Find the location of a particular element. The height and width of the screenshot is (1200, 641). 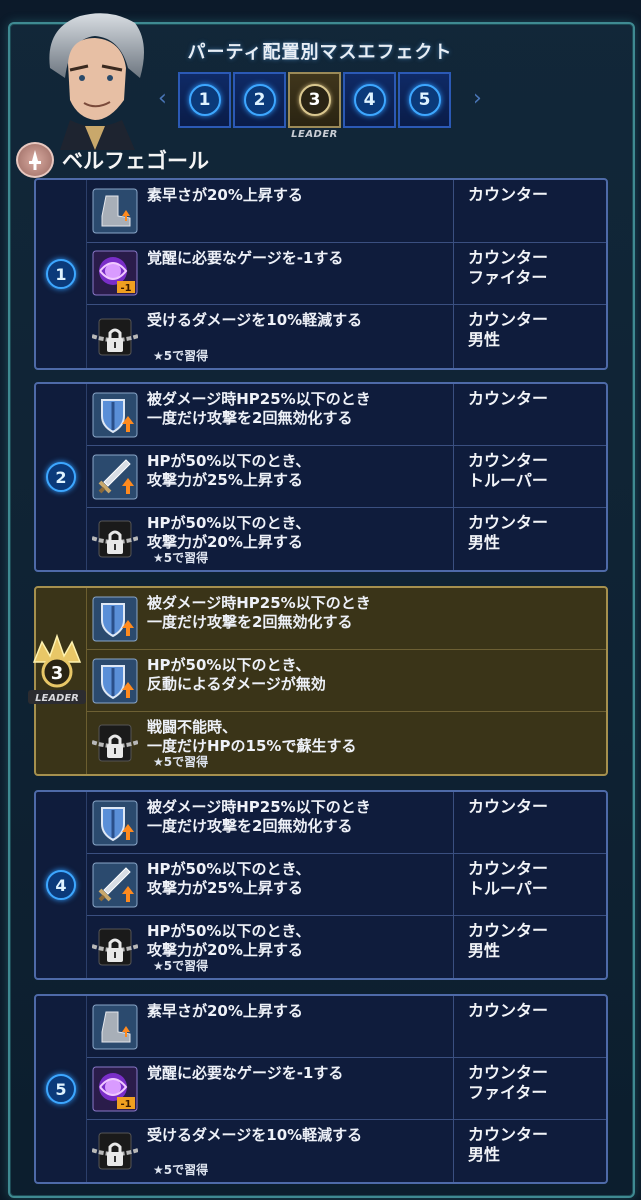

effect-row: 被ダメージ時HP25%以下のとき 一度だけ攻撃を2回無効化する is located at coordinates (346, 619).